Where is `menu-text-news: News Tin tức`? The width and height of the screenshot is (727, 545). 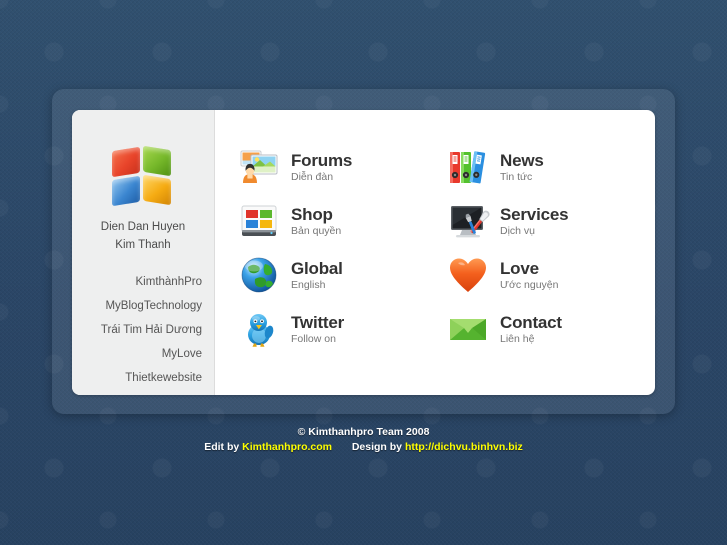 menu-text-news: News Tin tức is located at coordinates (522, 167).